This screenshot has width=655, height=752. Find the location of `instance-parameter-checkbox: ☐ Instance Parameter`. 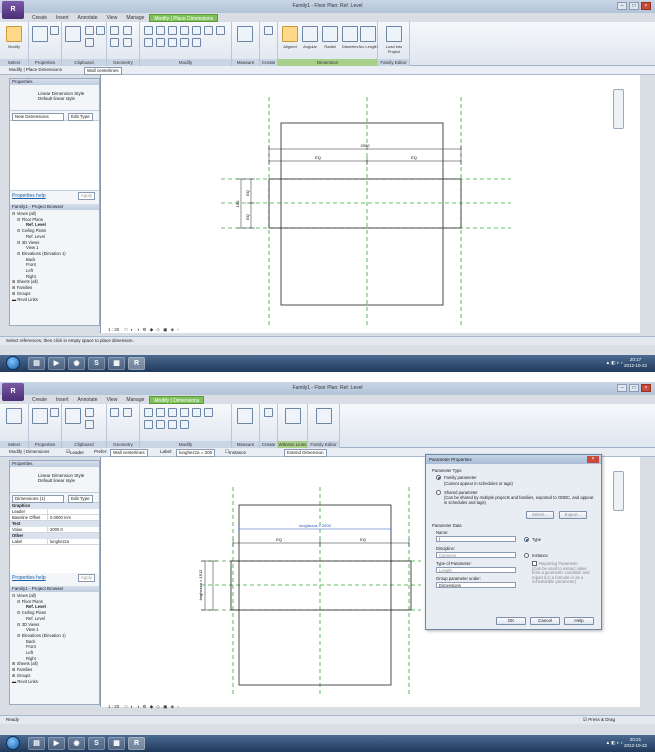

instance-parameter-checkbox: ☐ Instance Parameter is located at coordinates (237, 455).